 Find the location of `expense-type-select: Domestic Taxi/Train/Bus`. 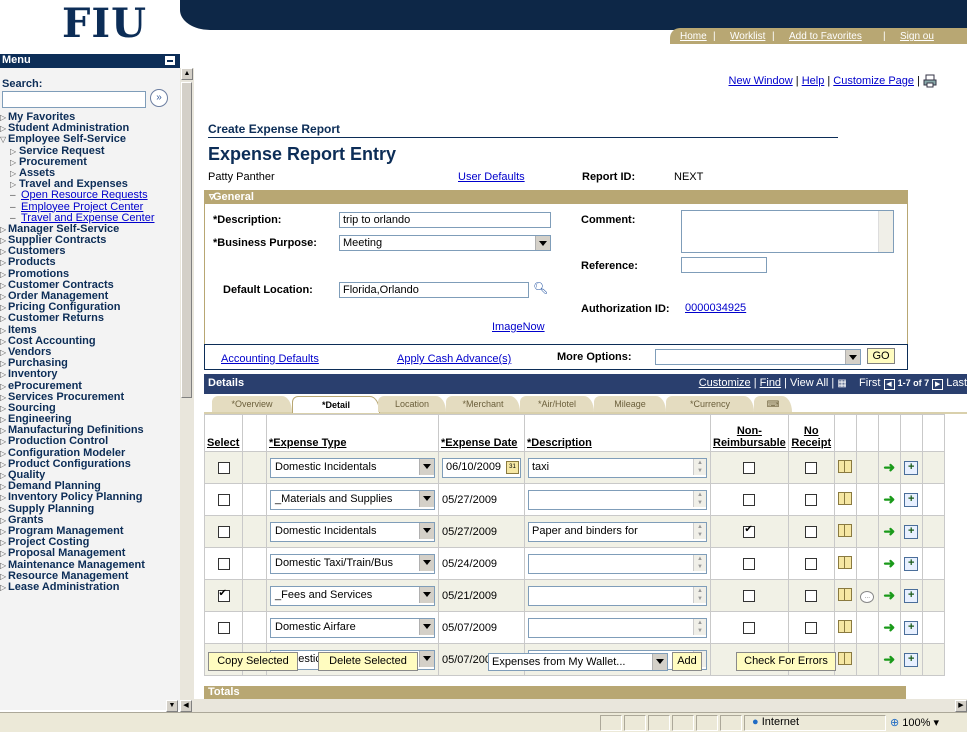

expense-type-select: Domestic Taxi/Train/Bus is located at coordinates (352, 563).